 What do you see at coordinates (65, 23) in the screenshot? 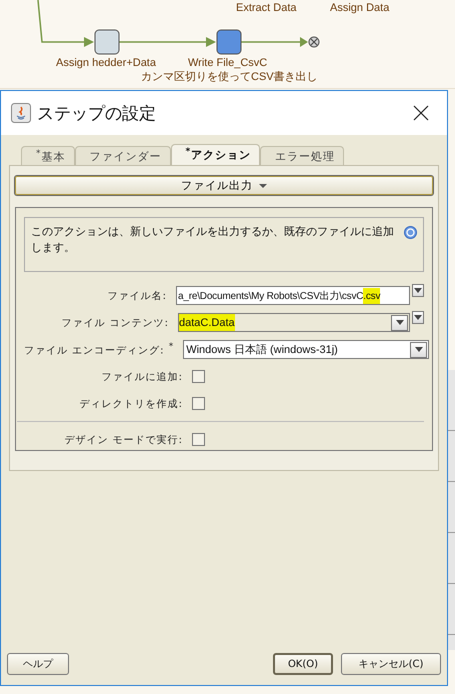
I see `connector-line` at bounding box center [65, 23].